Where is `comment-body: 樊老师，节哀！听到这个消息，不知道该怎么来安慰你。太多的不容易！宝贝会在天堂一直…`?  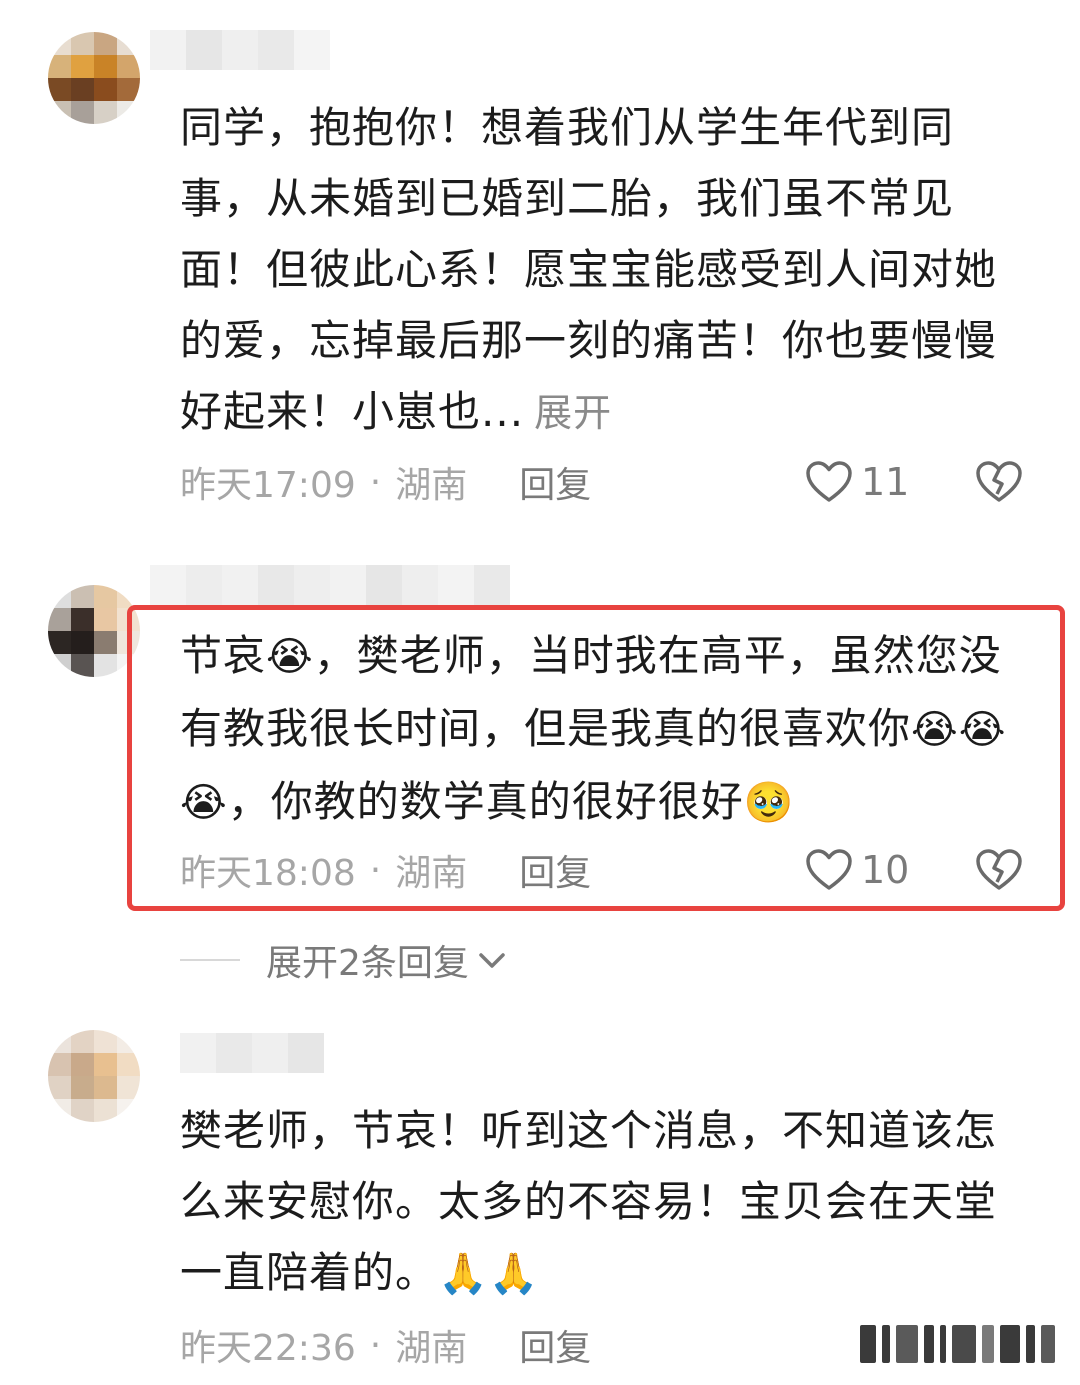 comment-body: 樊老师，节哀！听到这个消息，不知道该怎么来安慰你。太多的不容易！宝贝会在天堂一直… is located at coordinates (589, 1201).